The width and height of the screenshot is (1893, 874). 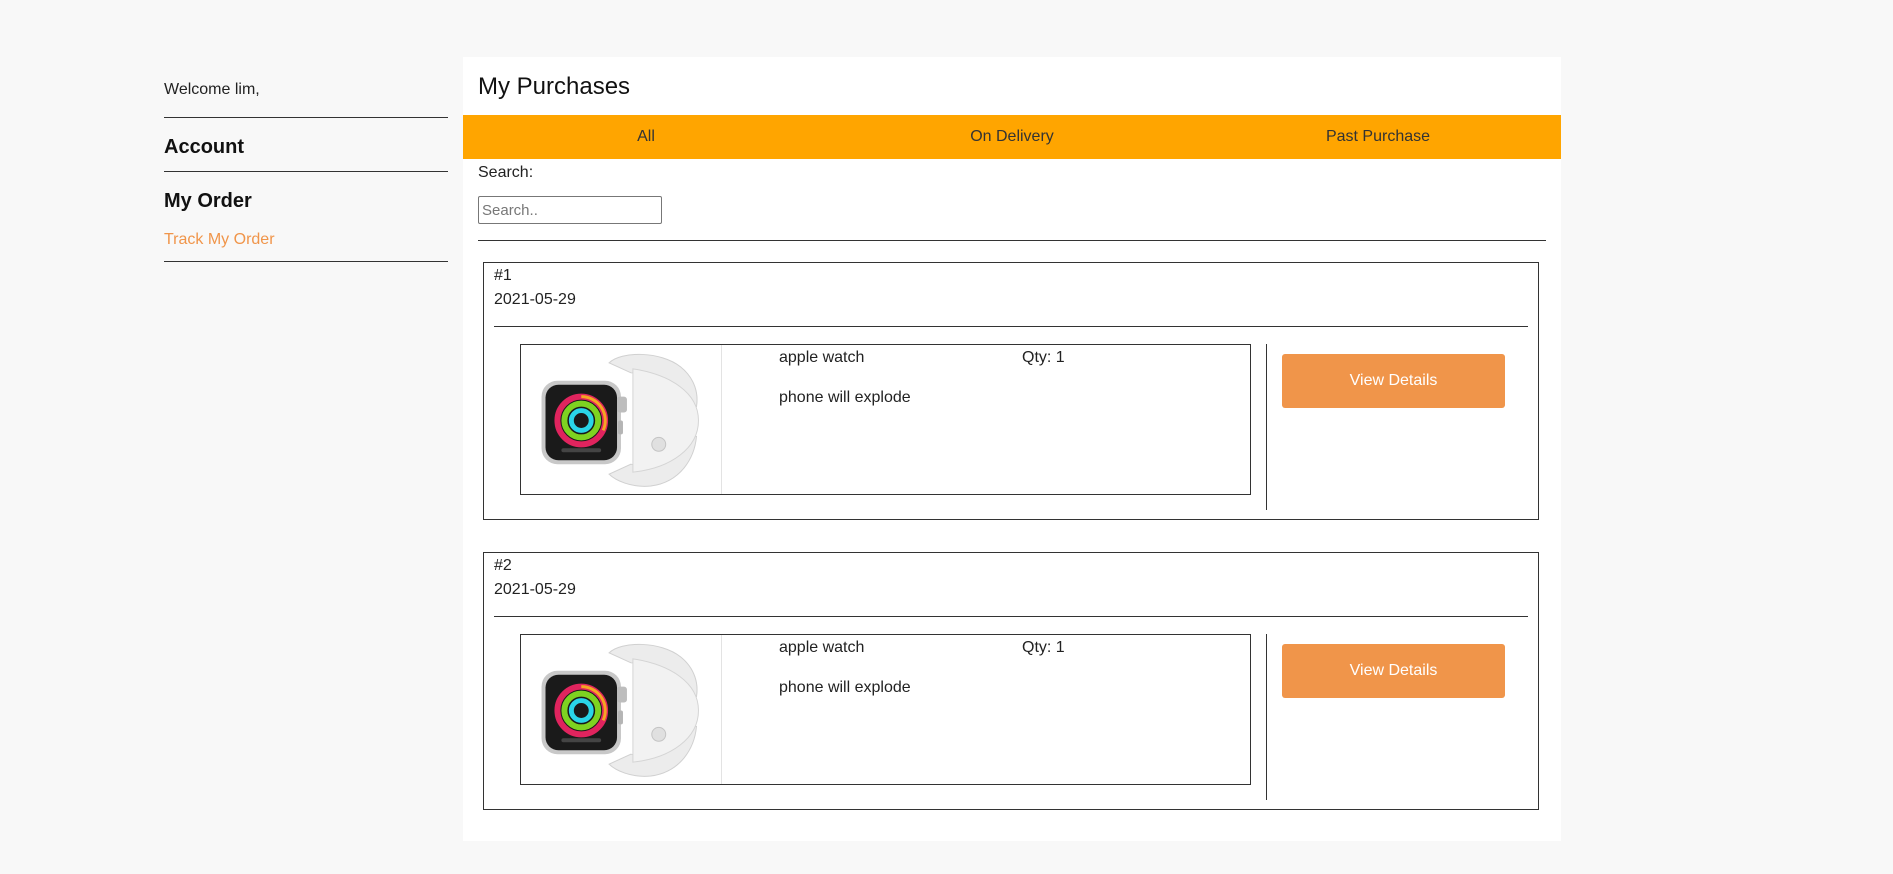 What do you see at coordinates (1378, 137) in the screenshot?
I see `tab-past-purchase: Past Purchase` at bounding box center [1378, 137].